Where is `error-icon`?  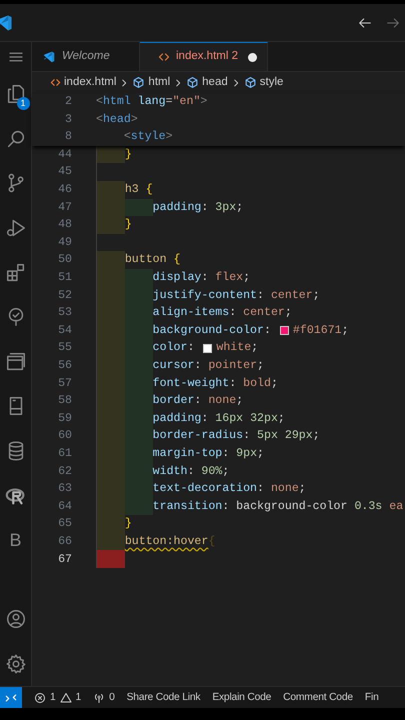 error-icon is located at coordinates (40, 698).